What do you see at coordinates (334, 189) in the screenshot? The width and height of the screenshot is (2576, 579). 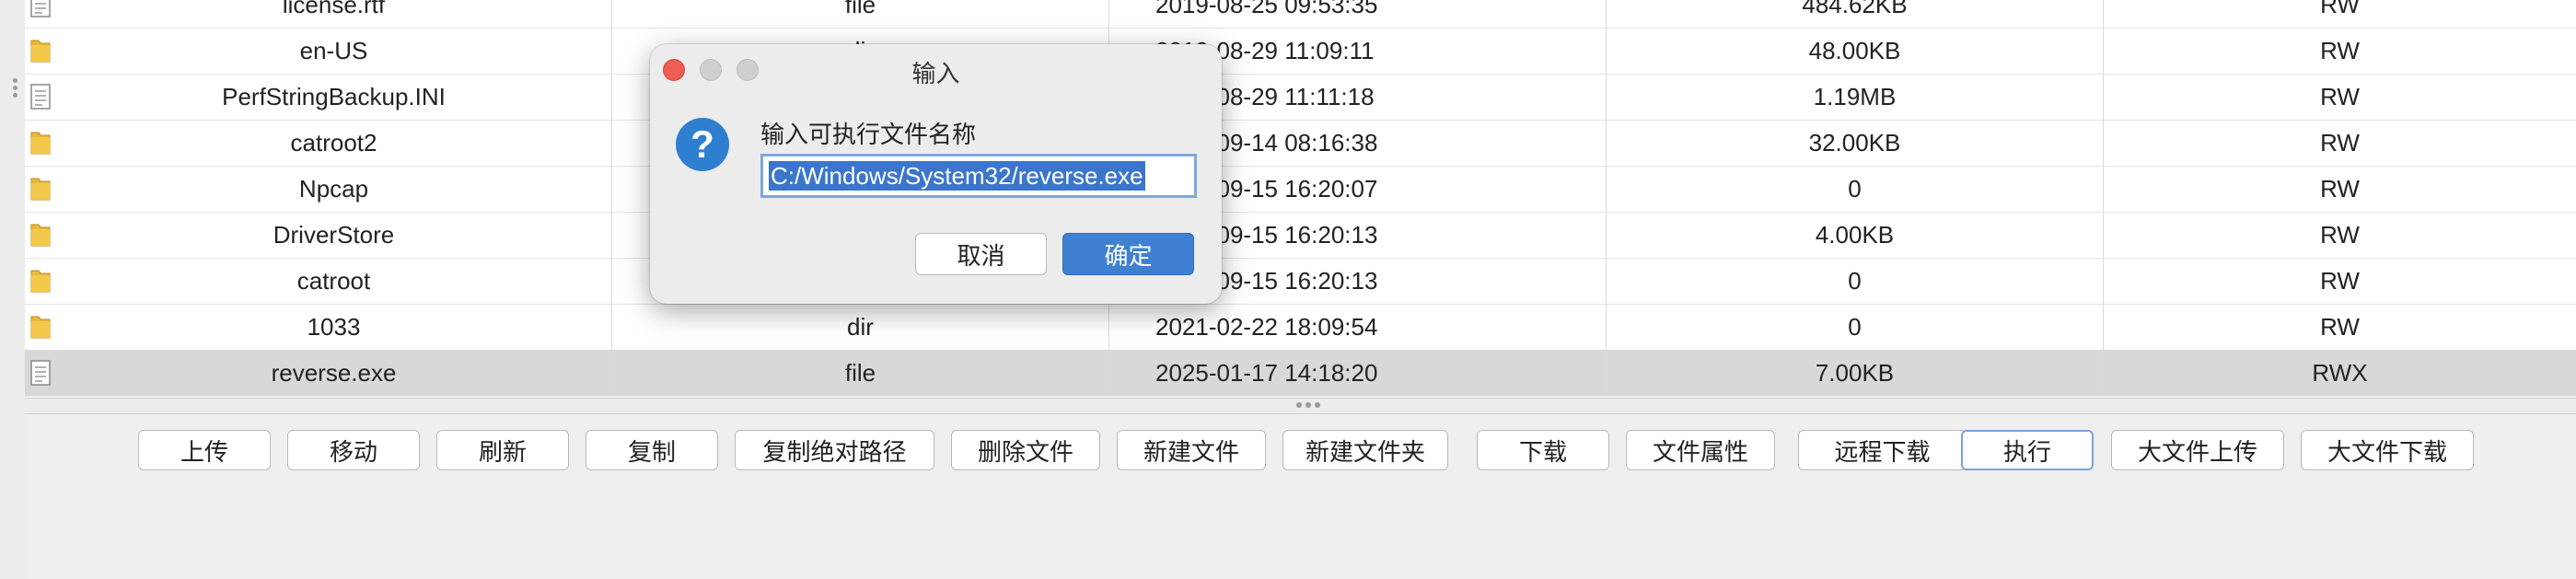 I see `file-name-cell: Npcap` at bounding box center [334, 189].